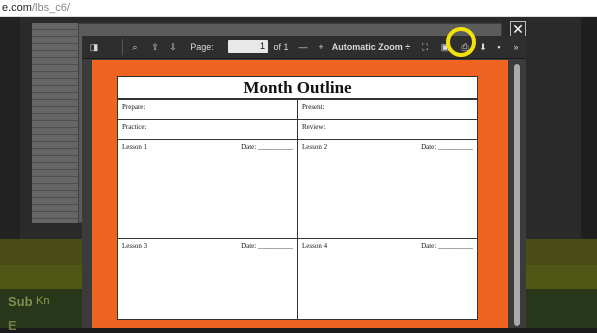 The height and width of the screenshot is (333, 597). I want to click on prepare-field: Prepare:, so click(134, 107).